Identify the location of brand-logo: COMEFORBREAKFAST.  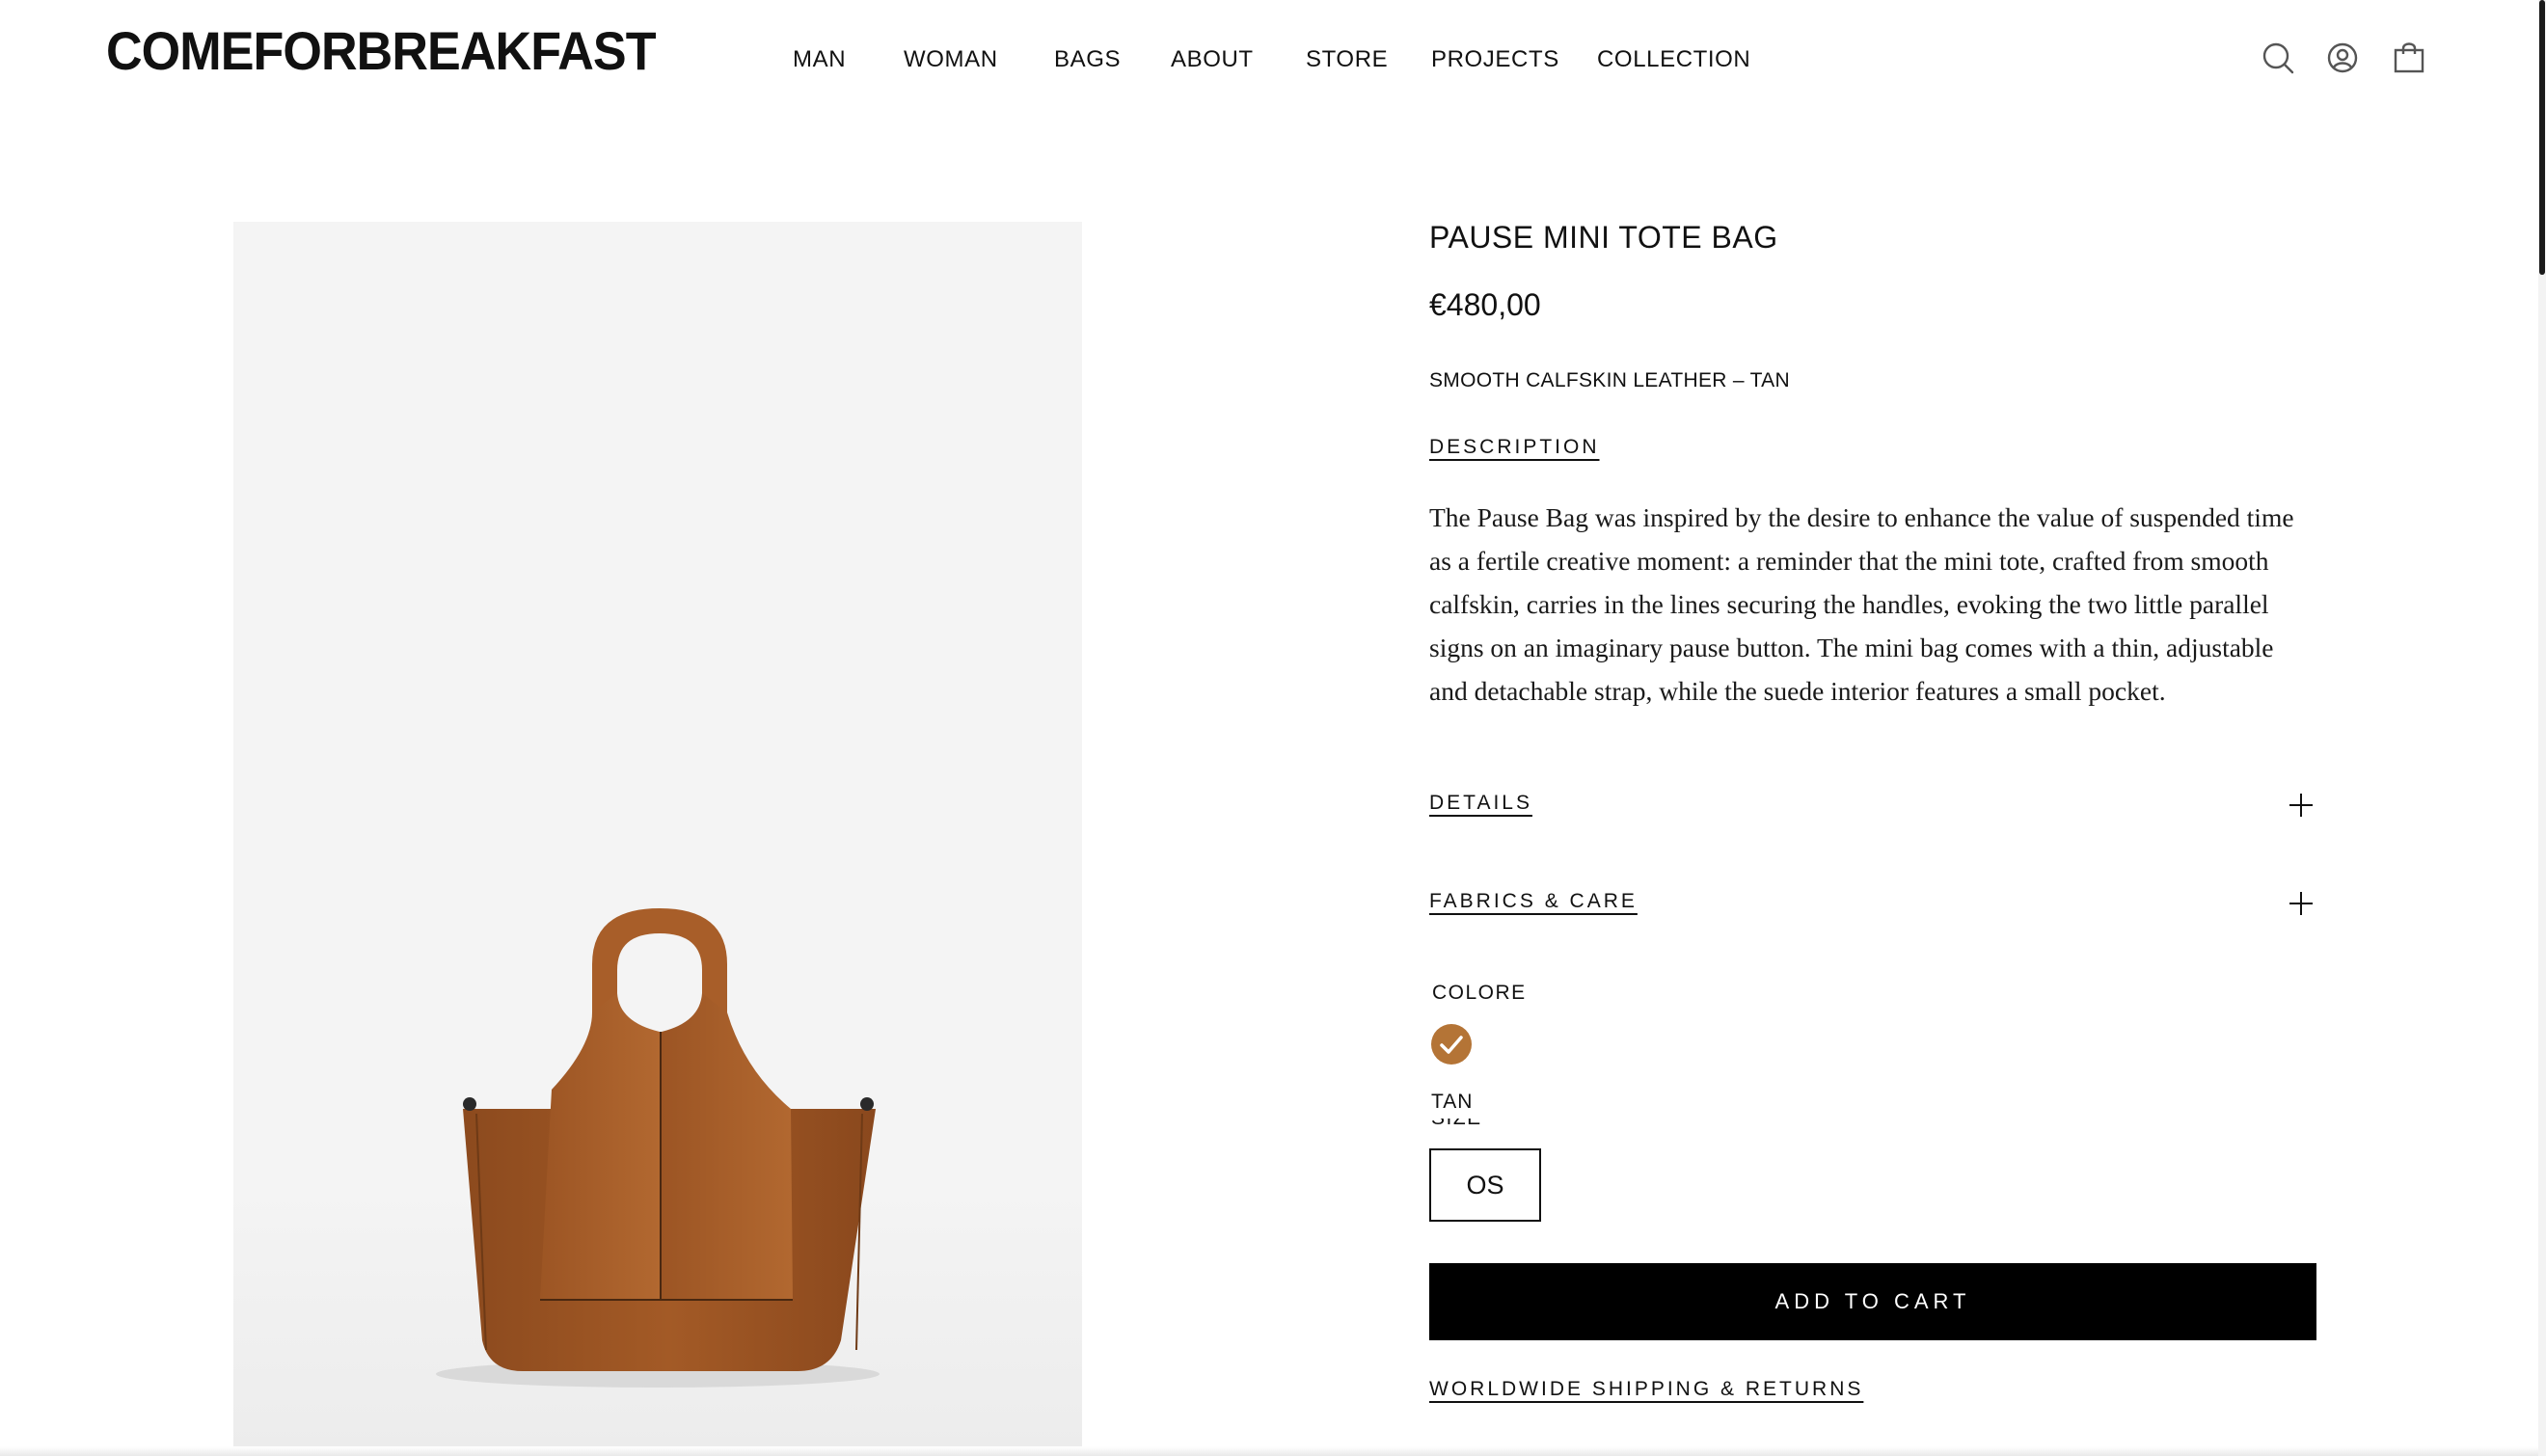
(381, 50).